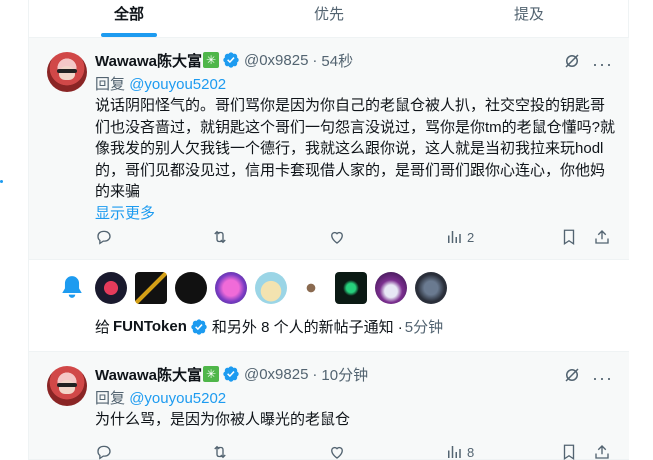 The height and width of the screenshot is (460, 653). Describe the element at coordinates (355, 420) in the screenshot. I see `tweet-text: 为什么骂，是因为你被人曝光的老鼠仓` at that location.